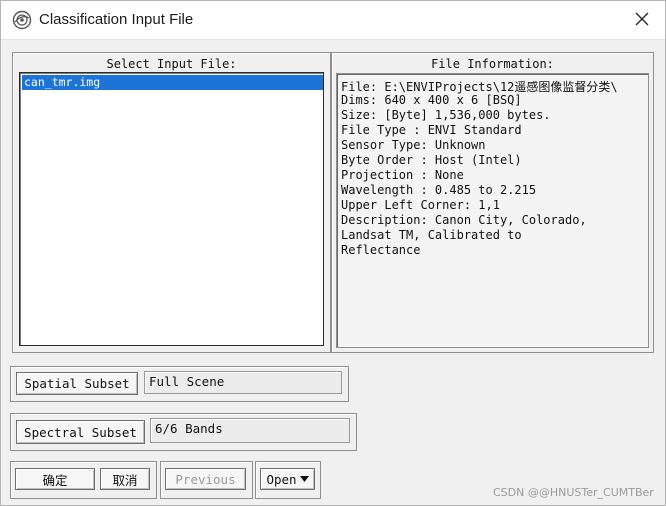 The width and height of the screenshot is (666, 506). Describe the element at coordinates (431, 130) in the screenshot. I see `info-line: File Type : ENVI Standard` at that location.